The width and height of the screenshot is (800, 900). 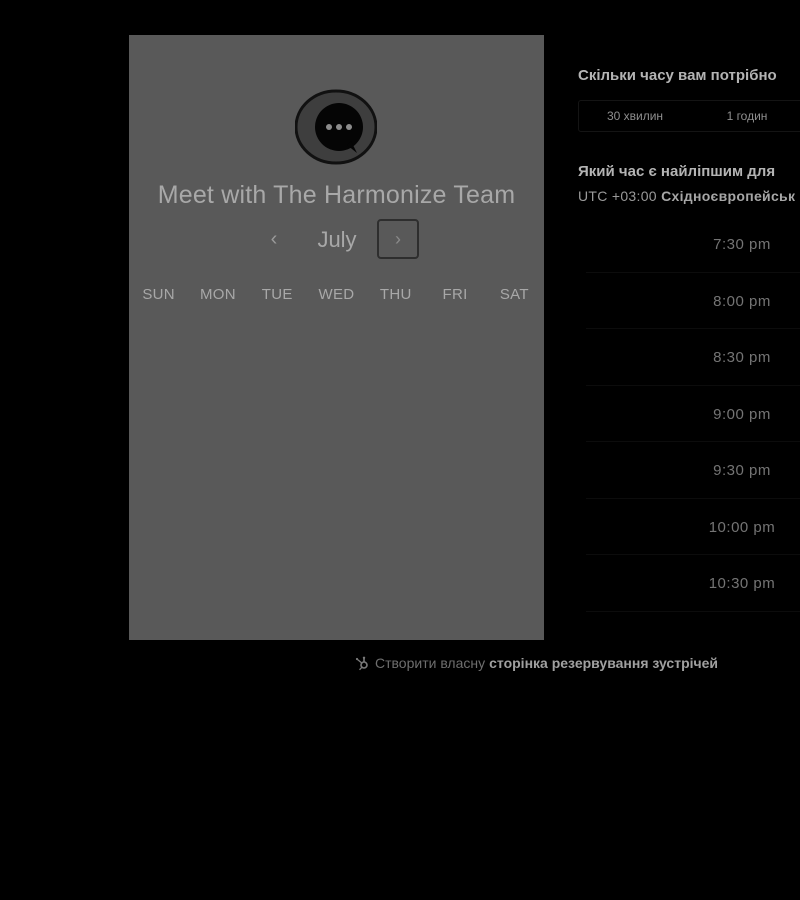 I want to click on duration-option-1-hour: 1 годин, so click(x=745, y=116).